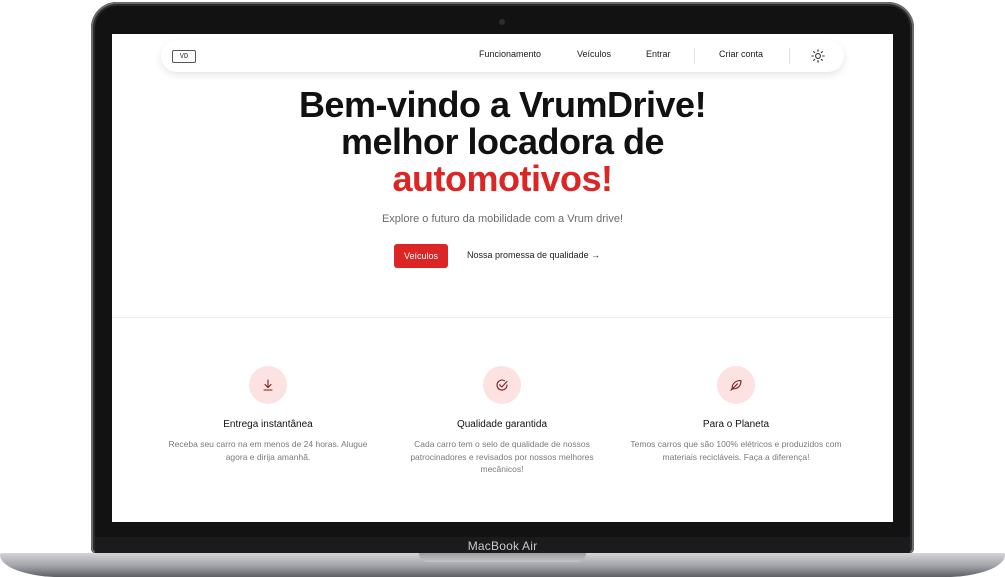 The height and width of the screenshot is (577, 1005). Describe the element at coordinates (741, 54) in the screenshot. I see `nav-link-criar-conta: Criar conta` at that location.